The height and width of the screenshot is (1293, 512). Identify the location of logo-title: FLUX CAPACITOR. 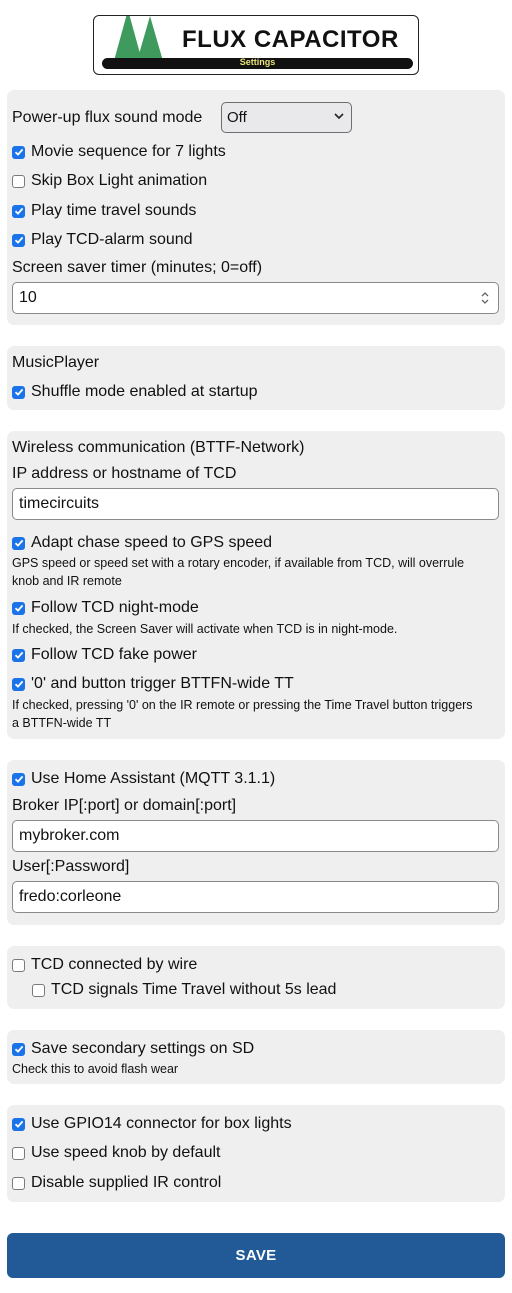
(290, 39).